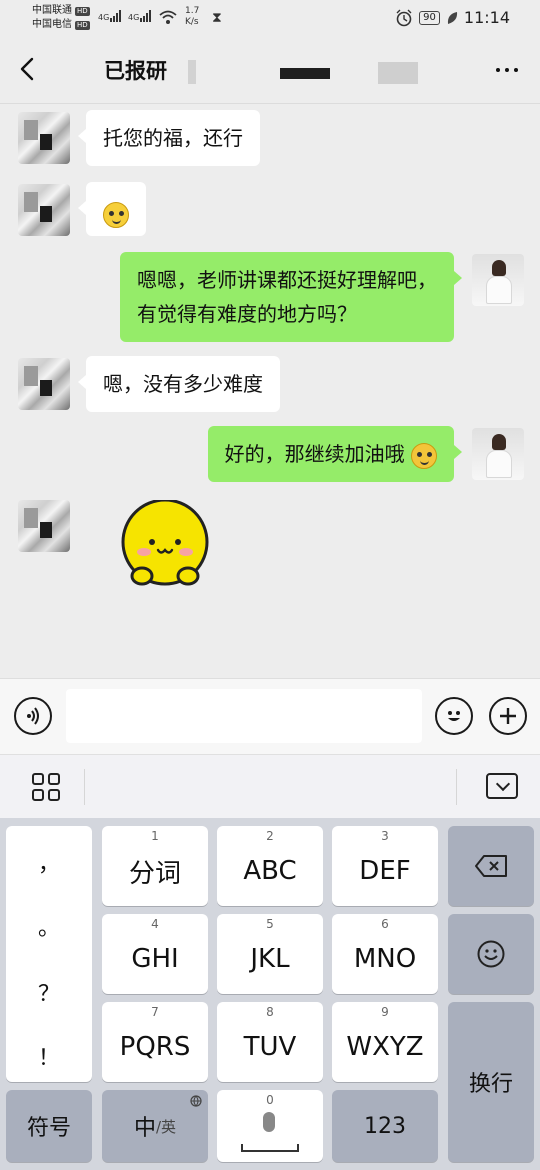 This screenshot has width=540, height=1170. I want to click on key-1: 1 分词, so click(155, 866).